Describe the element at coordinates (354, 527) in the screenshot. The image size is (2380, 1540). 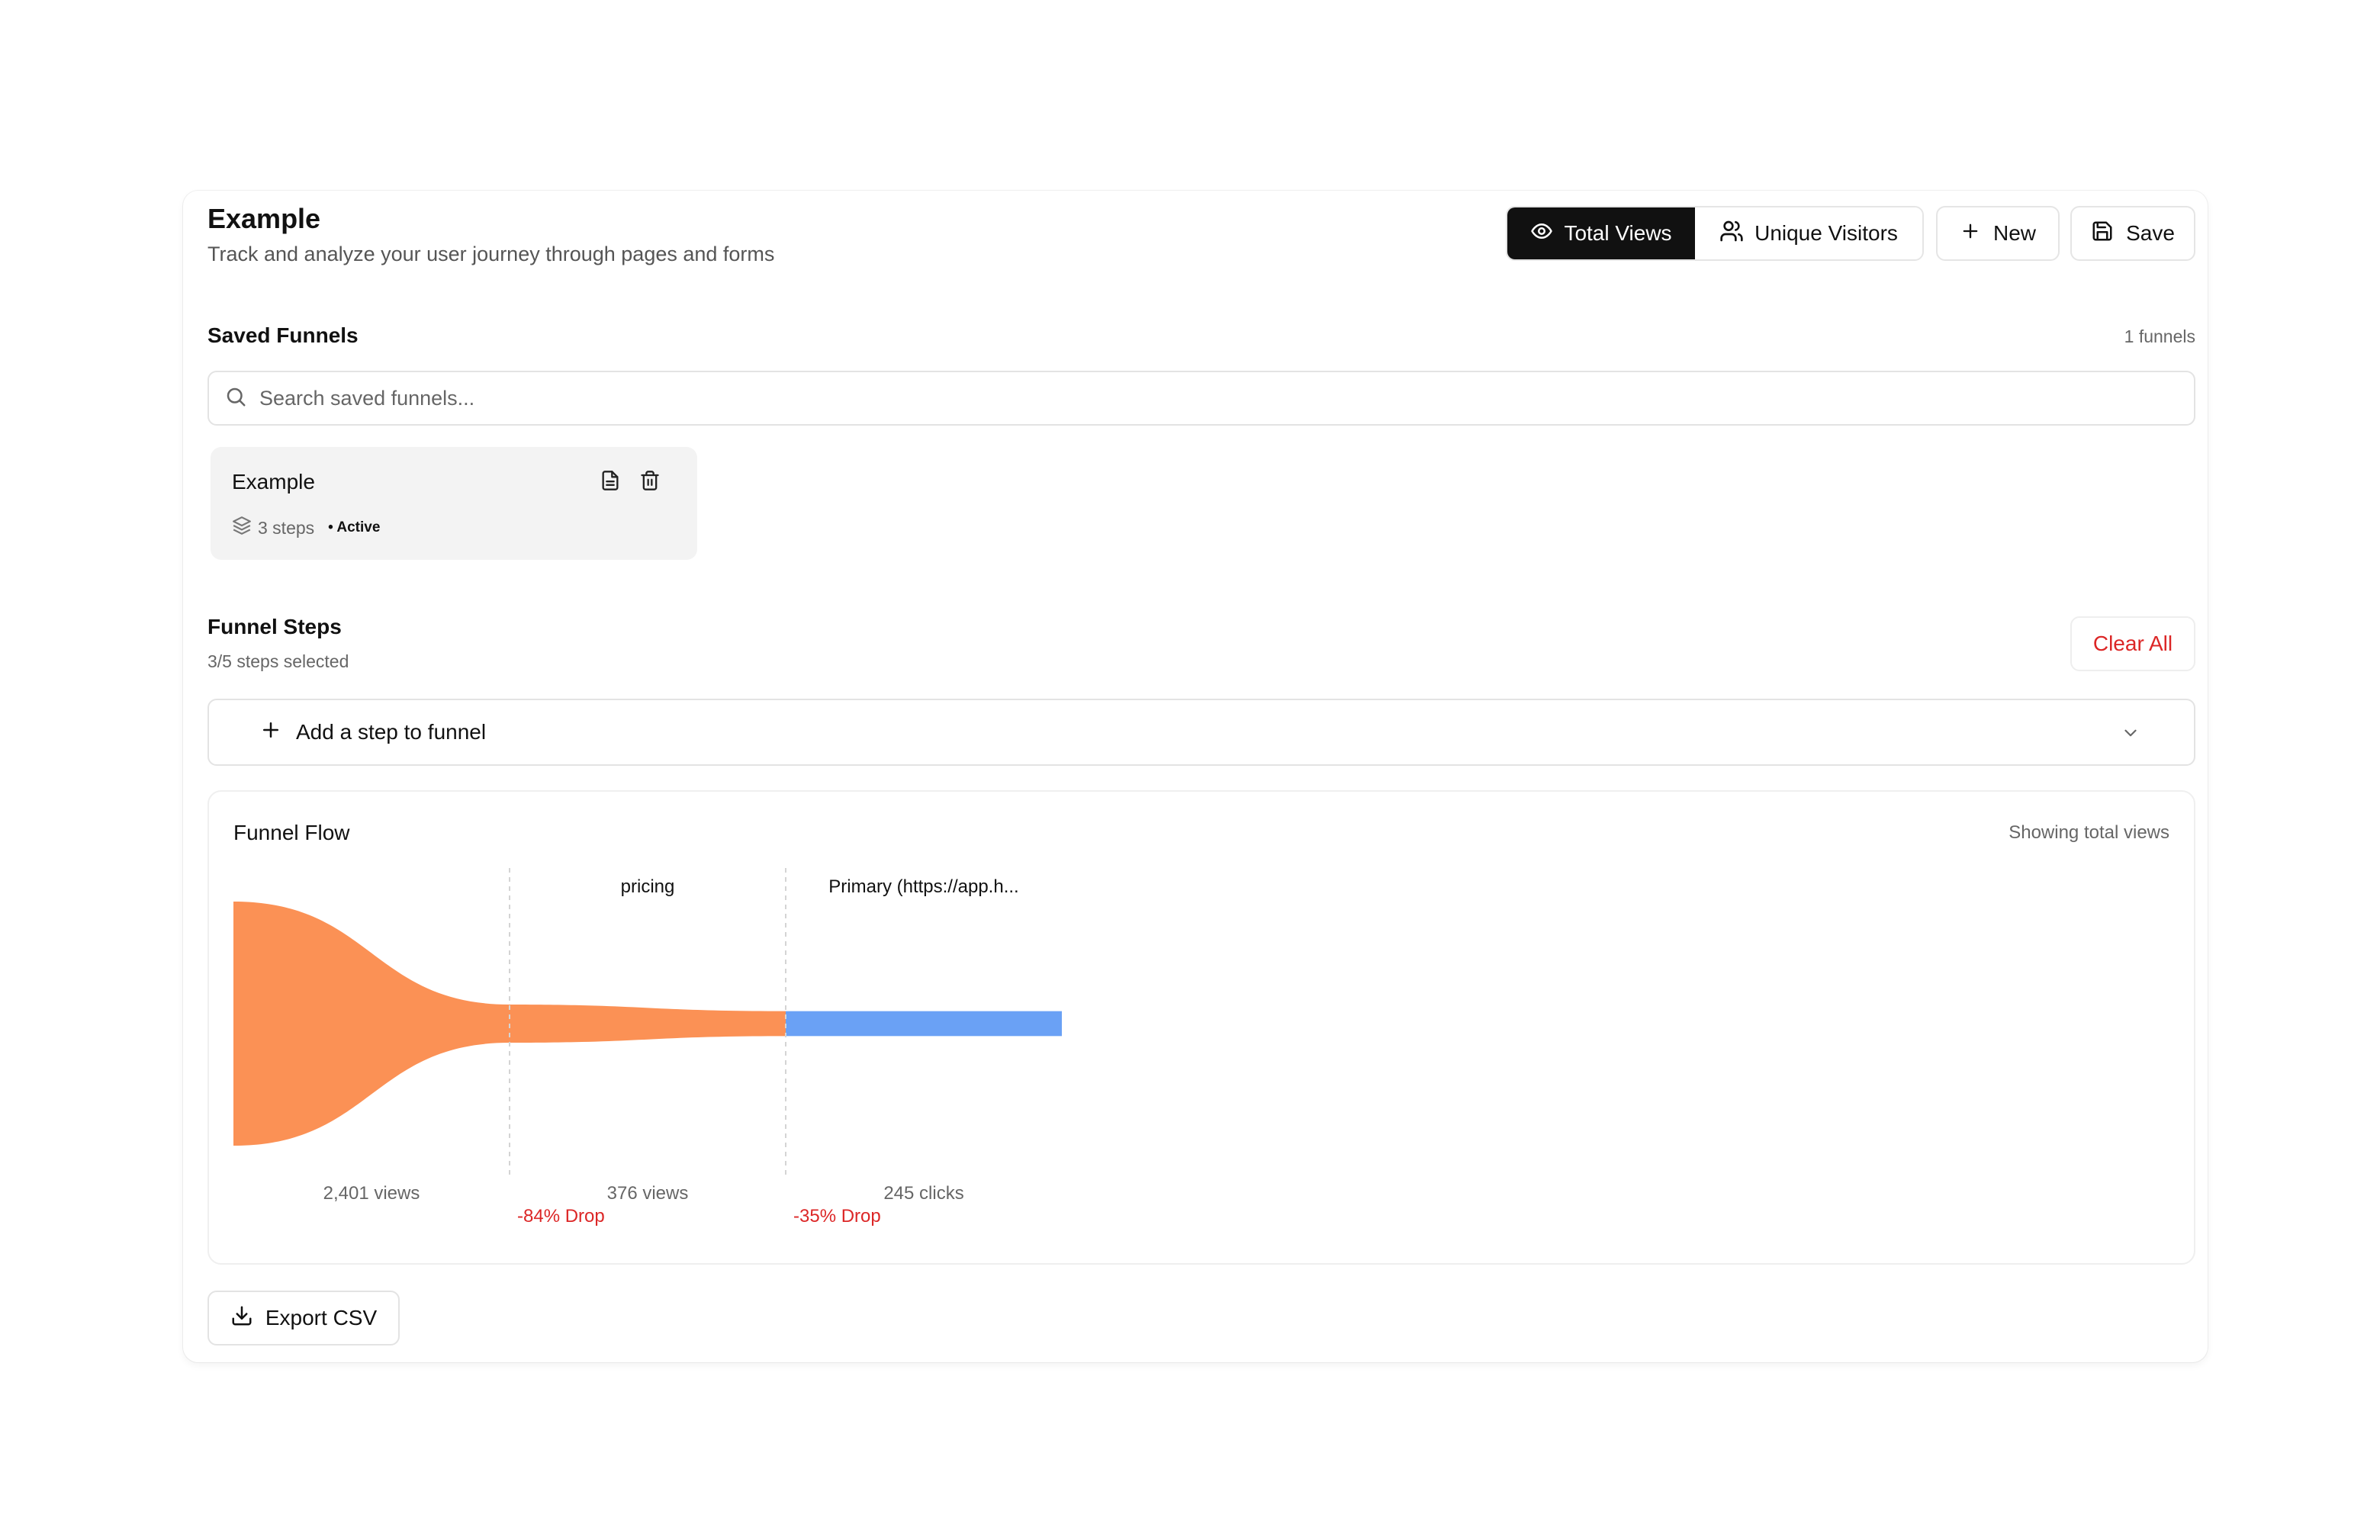
I see `status-badge: • Active` at that location.